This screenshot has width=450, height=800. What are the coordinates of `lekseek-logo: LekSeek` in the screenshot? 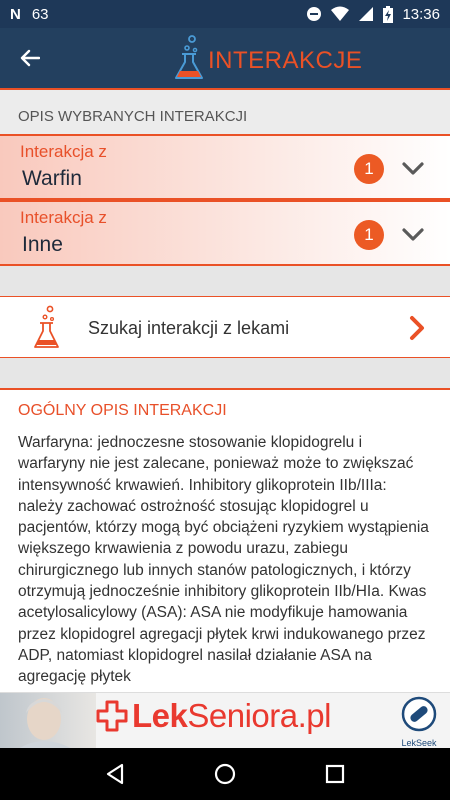 It's located at (419, 722).